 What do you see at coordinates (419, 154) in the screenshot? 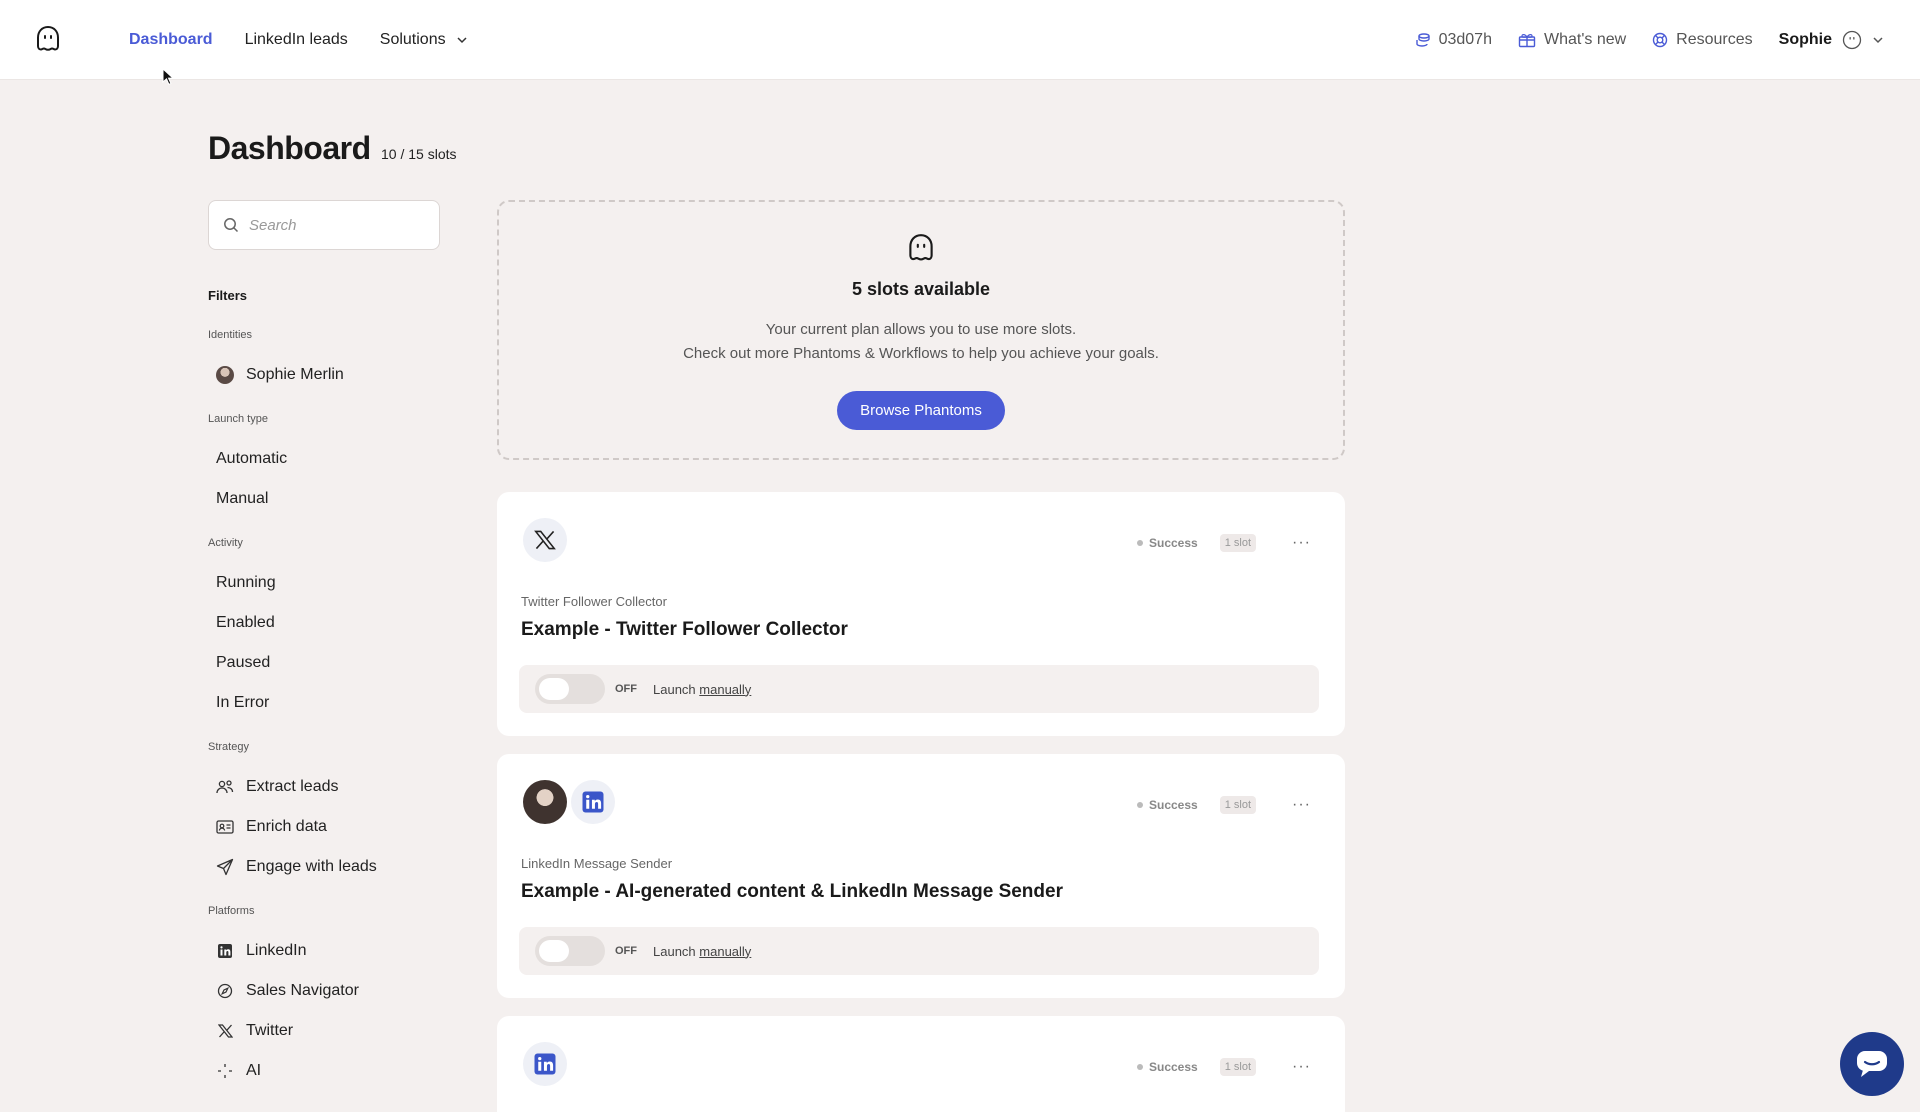
I see `slots-usage: 10 / 15 slots` at bounding box center [419, 154].